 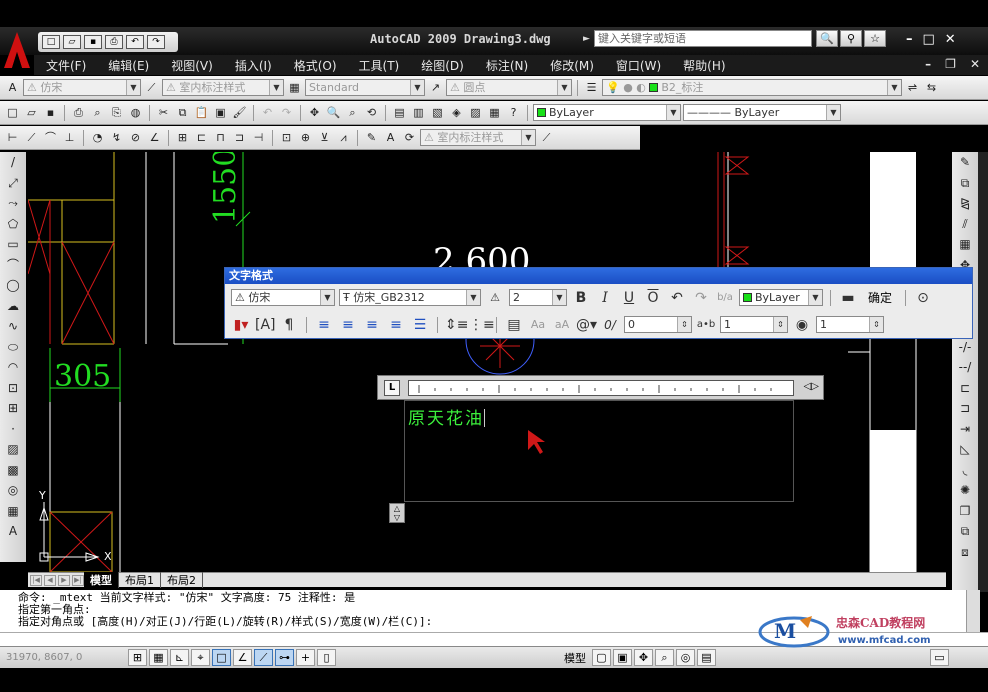 What do you see at coordinates (13, 225) in the screenshot?
I see `polygon-icon: ⬠` at bounding box center [13, 225].